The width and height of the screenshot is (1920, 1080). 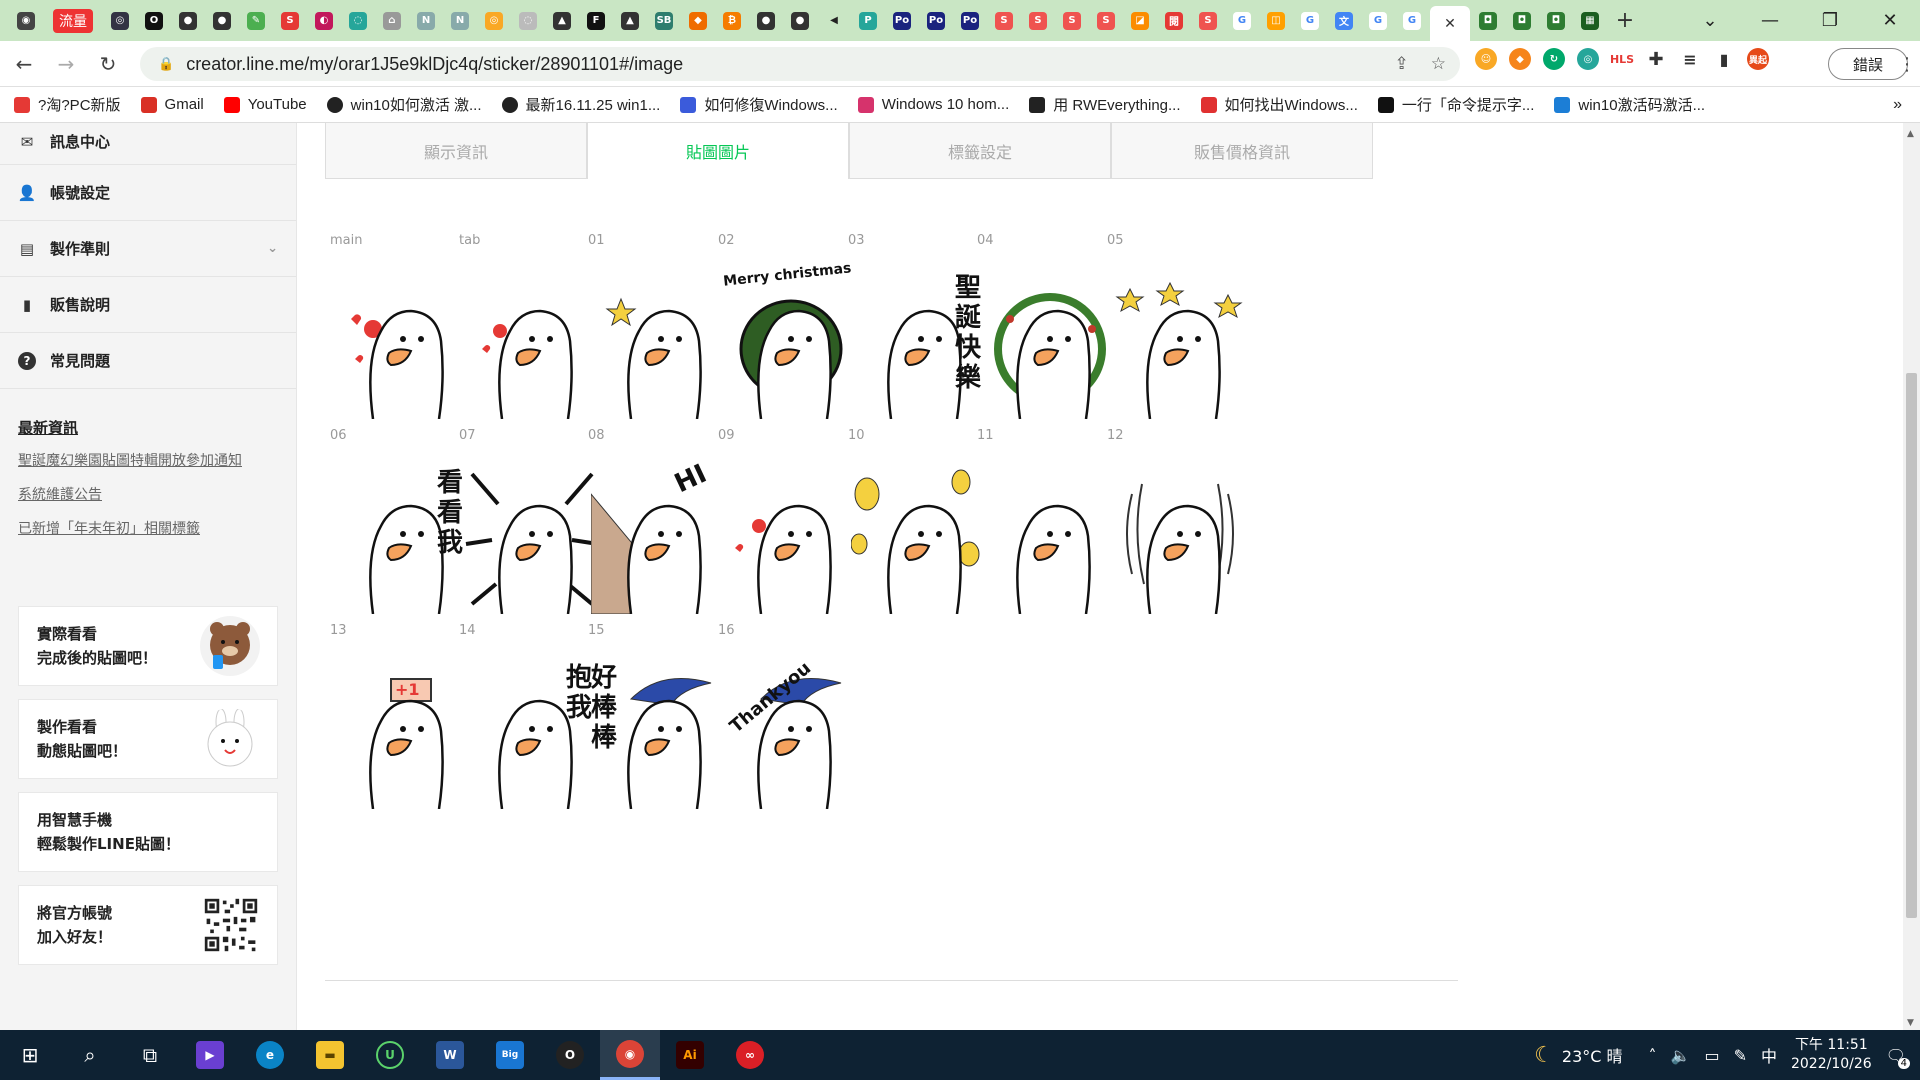 I want to click on ime-indicator: 中, so click(x=1769, y=1055).